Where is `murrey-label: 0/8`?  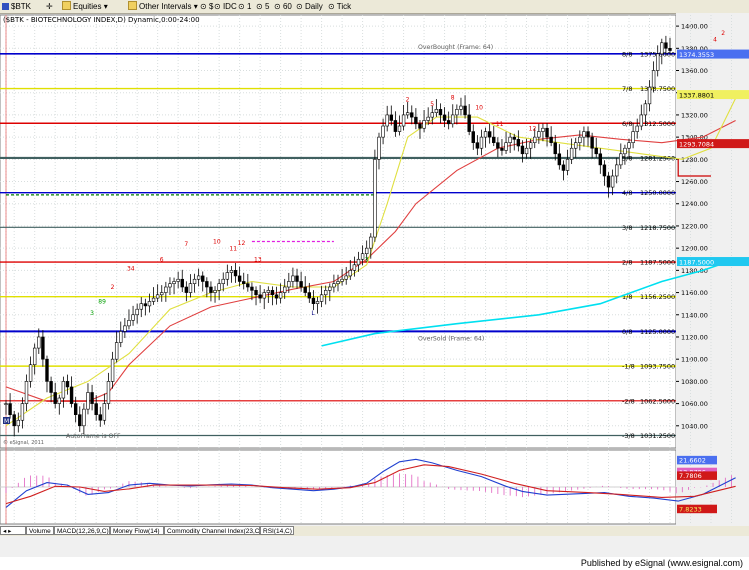
murrey-label: 0/8 is located at coordinates (627, 332).